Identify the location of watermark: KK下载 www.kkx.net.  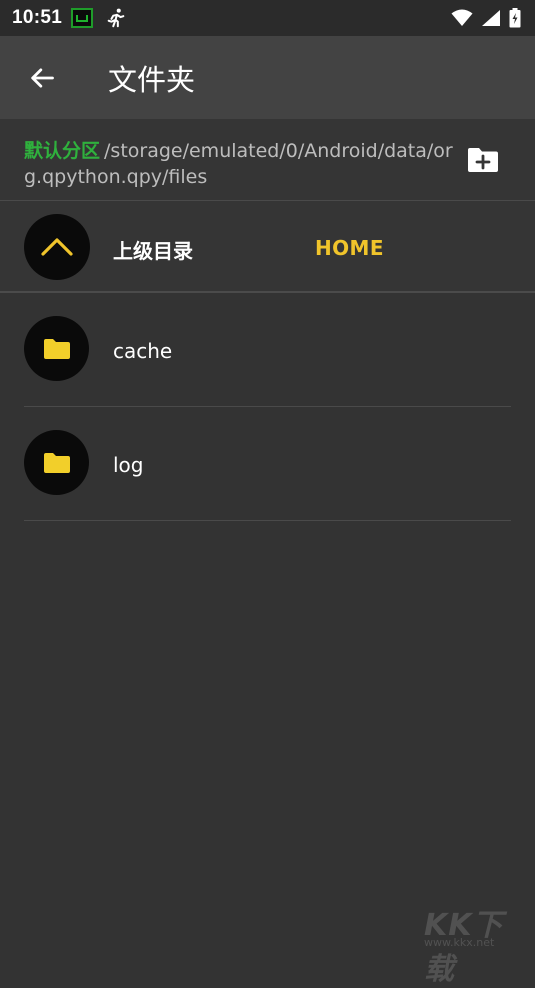
(473, 942).